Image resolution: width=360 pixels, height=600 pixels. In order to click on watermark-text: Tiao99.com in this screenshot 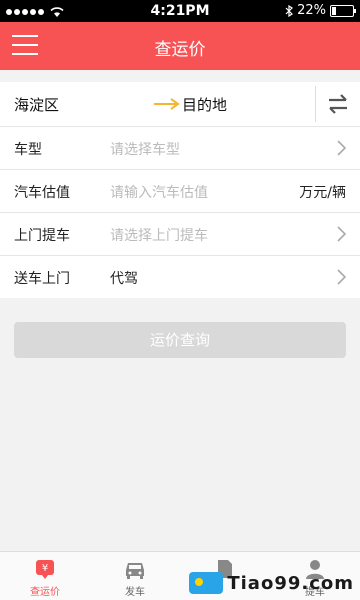, I will do `click(290, 583)`.